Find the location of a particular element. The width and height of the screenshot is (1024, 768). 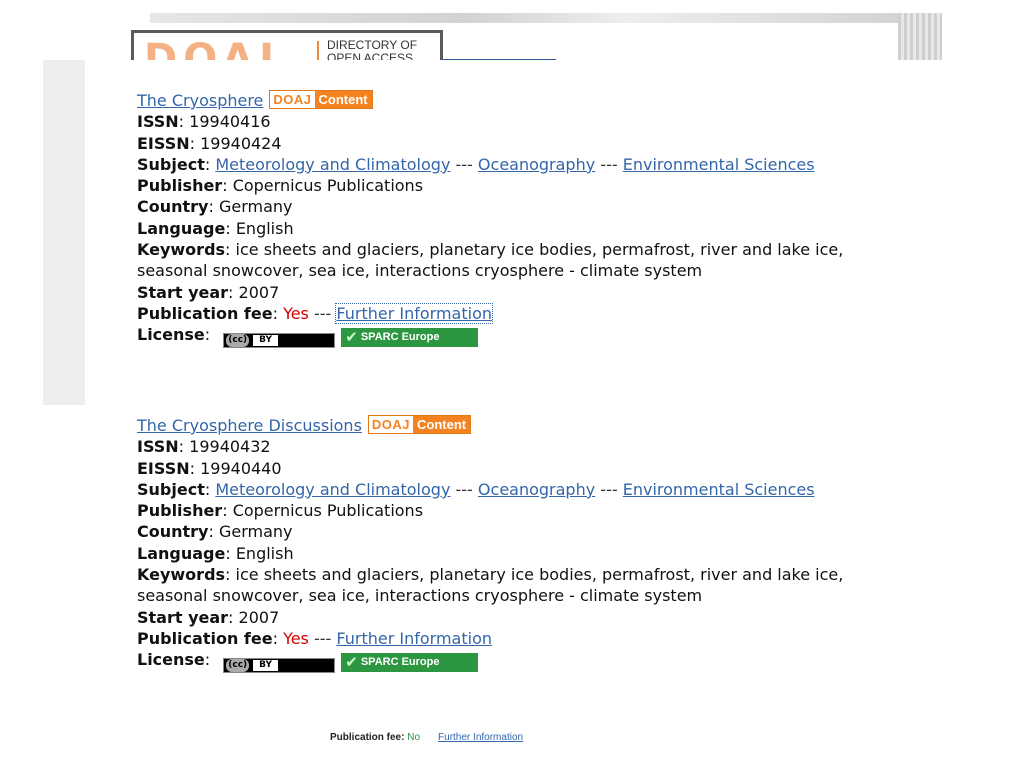

site-banner is located at coordinates (546, 18).